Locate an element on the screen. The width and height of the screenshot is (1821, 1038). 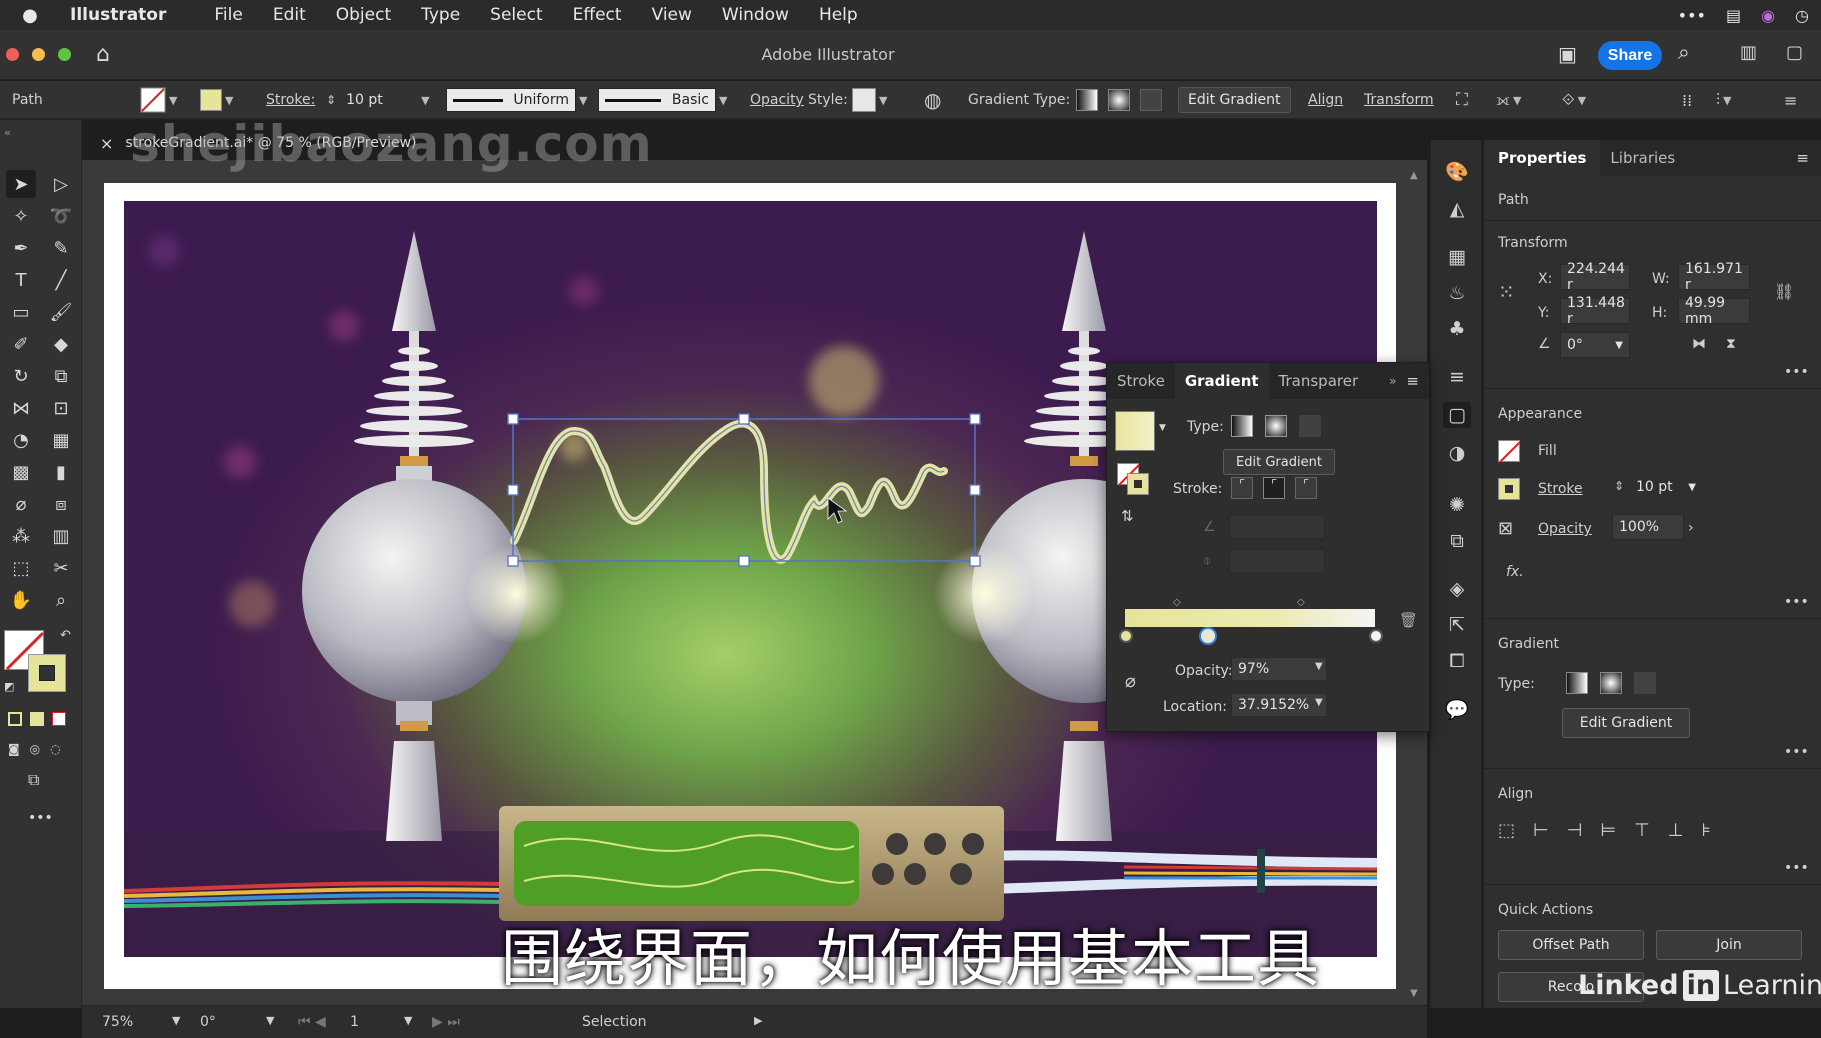
align-to-icon: ⬚ is located at coordinates (1506, 830).